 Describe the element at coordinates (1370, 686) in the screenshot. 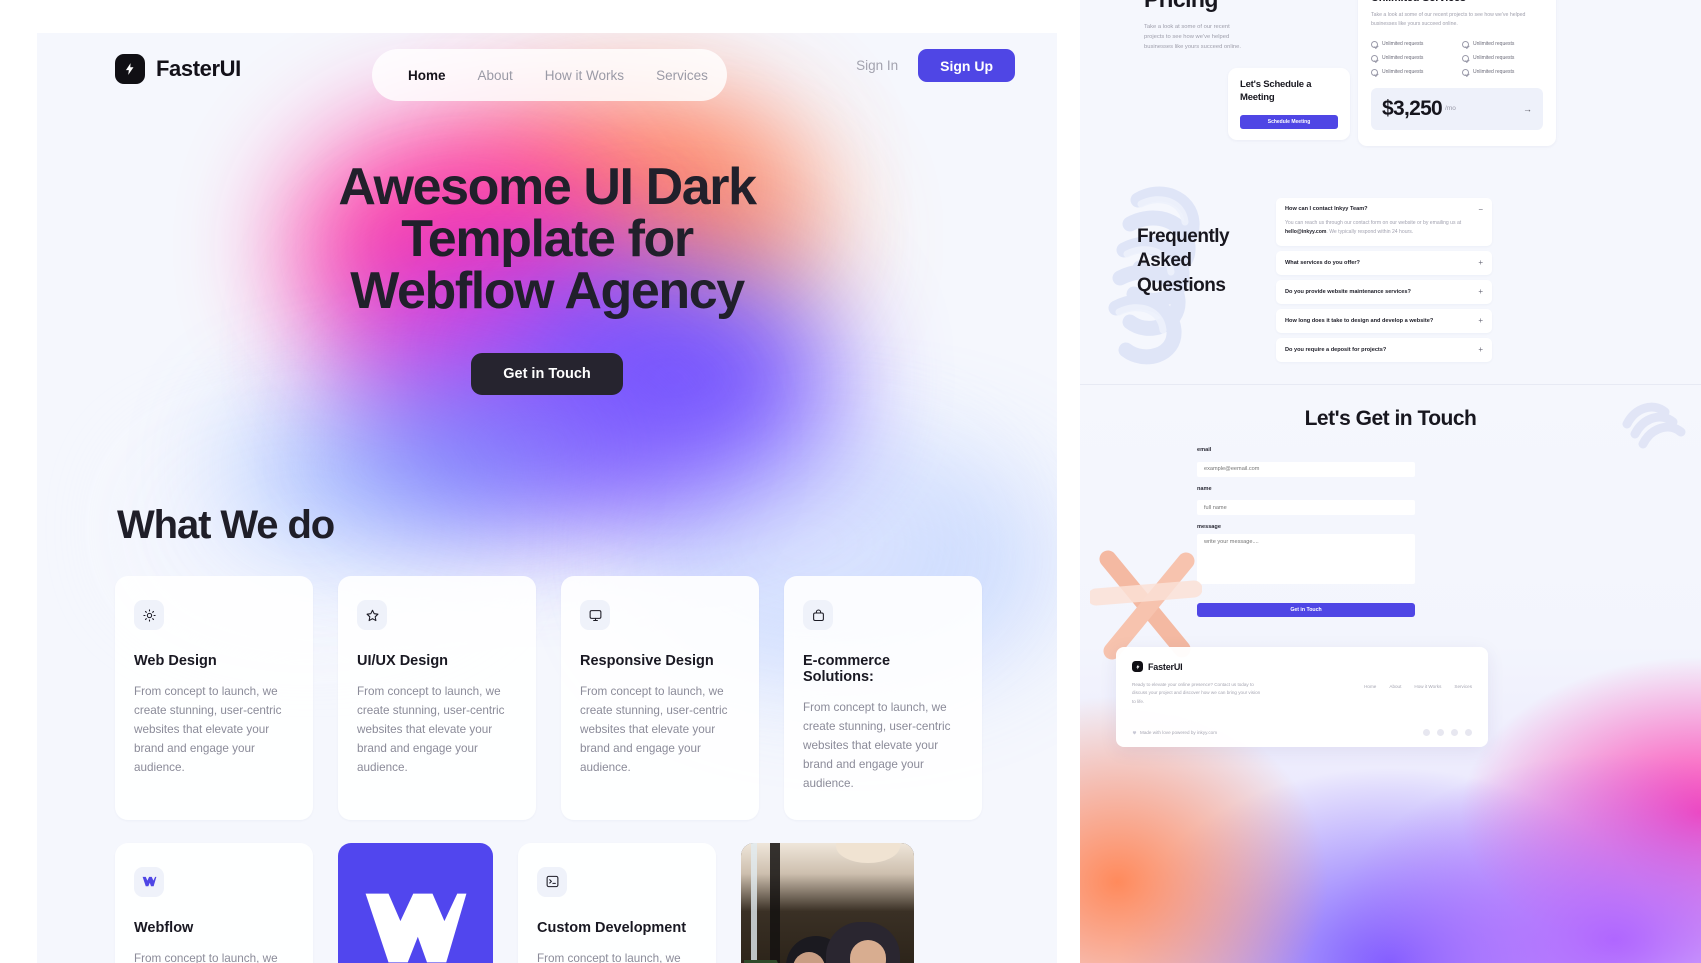

I see `footer-nav-home: Home` at that location.